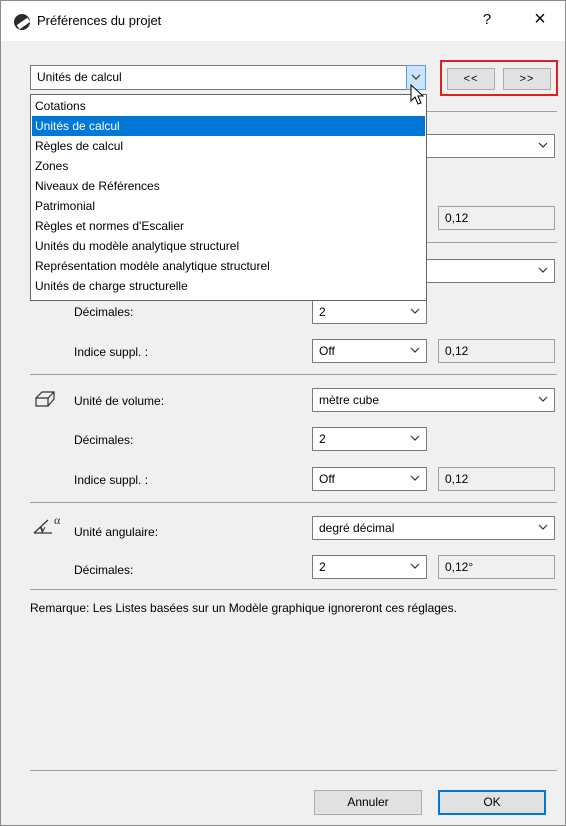 The width and height of the screenshot is (566, 826). Describe the element at coordinates (527, 79) in the screenshot. I see `next-page-button: >>` at that location.